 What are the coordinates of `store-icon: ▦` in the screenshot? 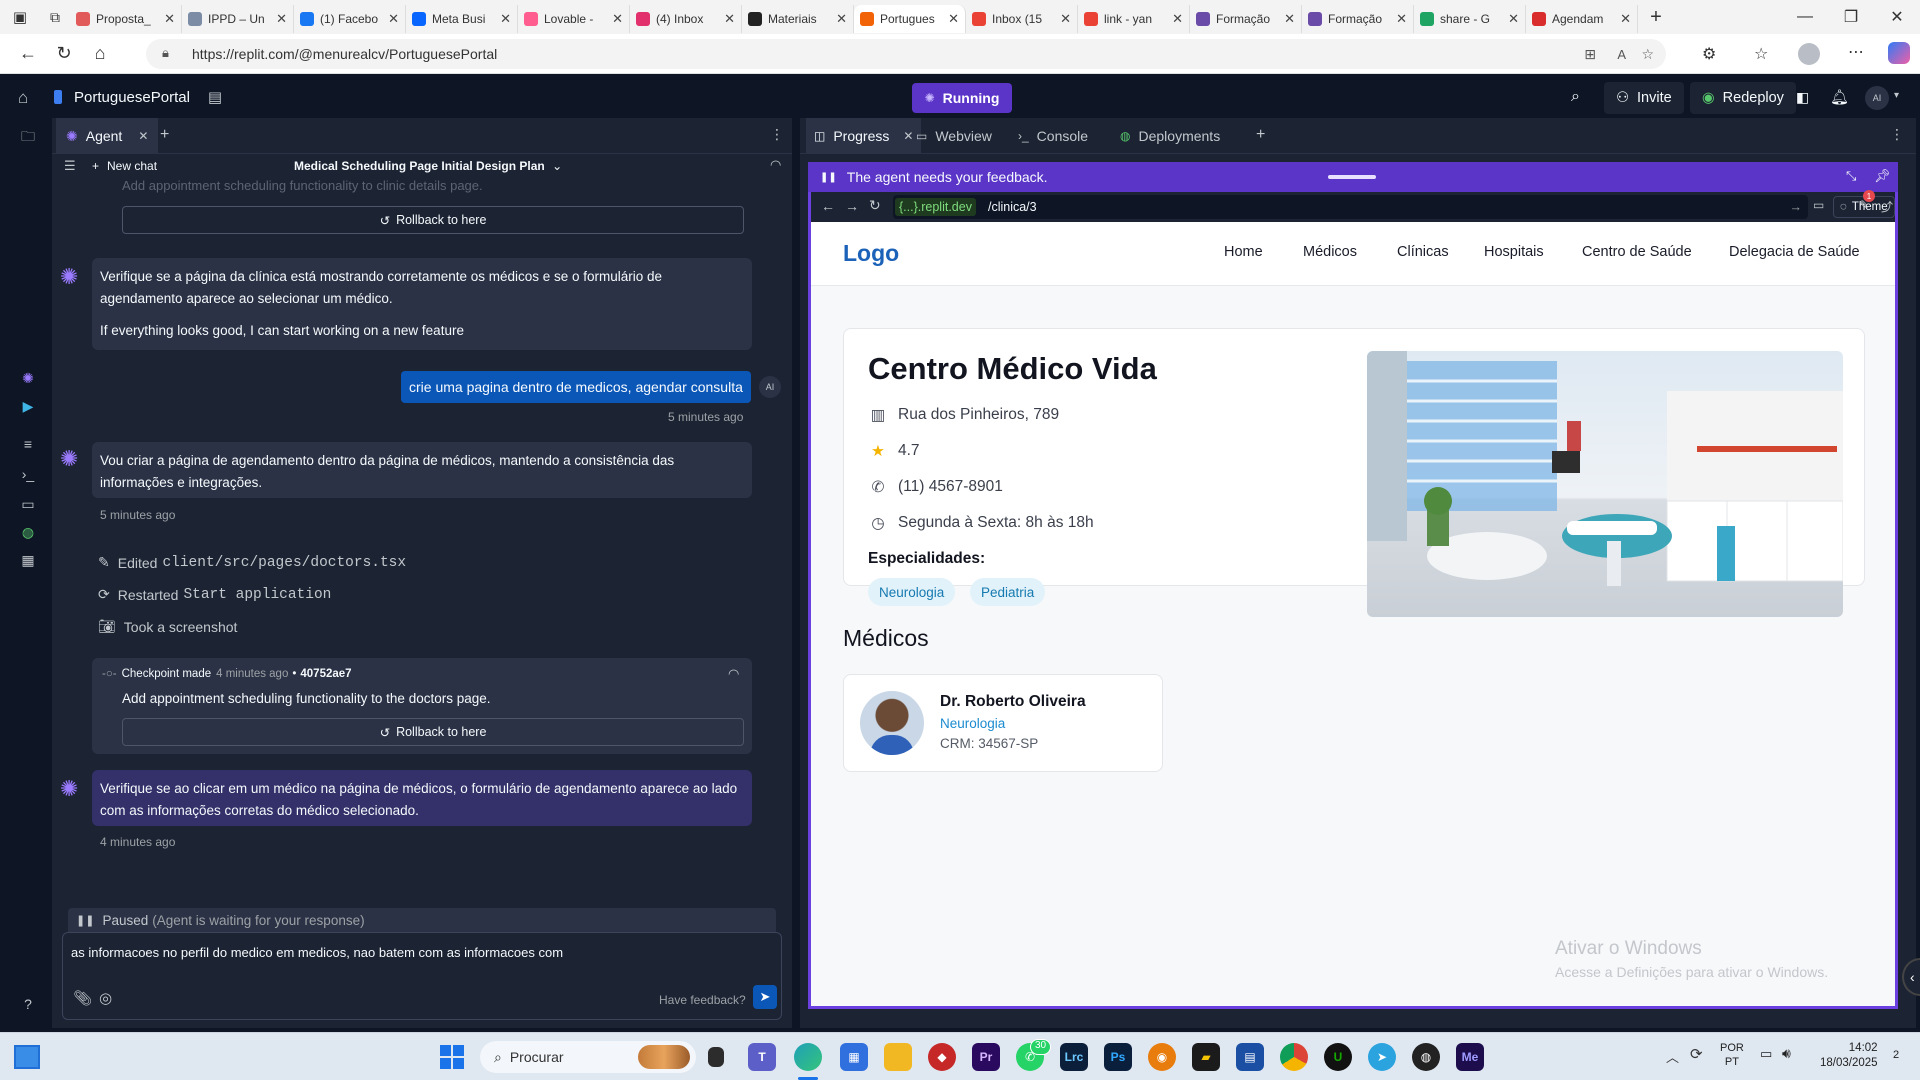 It's located at (854, 1057).